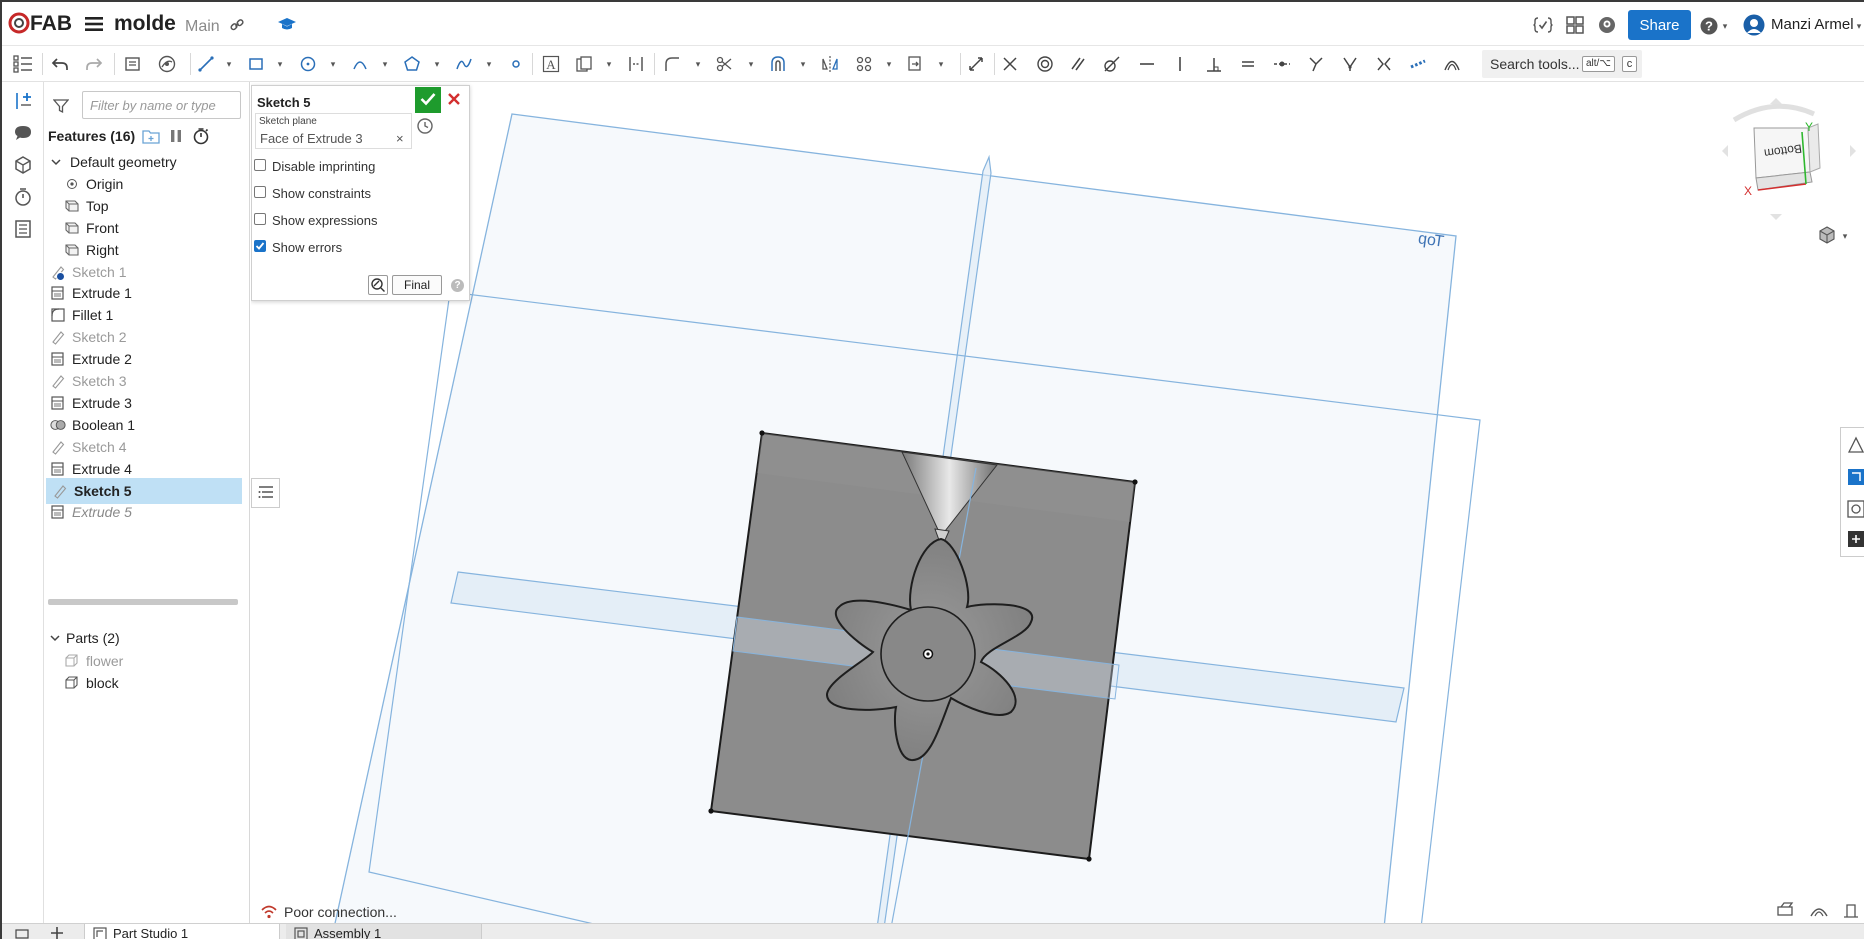 The height and width of the screenshot is (939, 1864). I want to click on parts-header: Parts (2), so click(93, 638).